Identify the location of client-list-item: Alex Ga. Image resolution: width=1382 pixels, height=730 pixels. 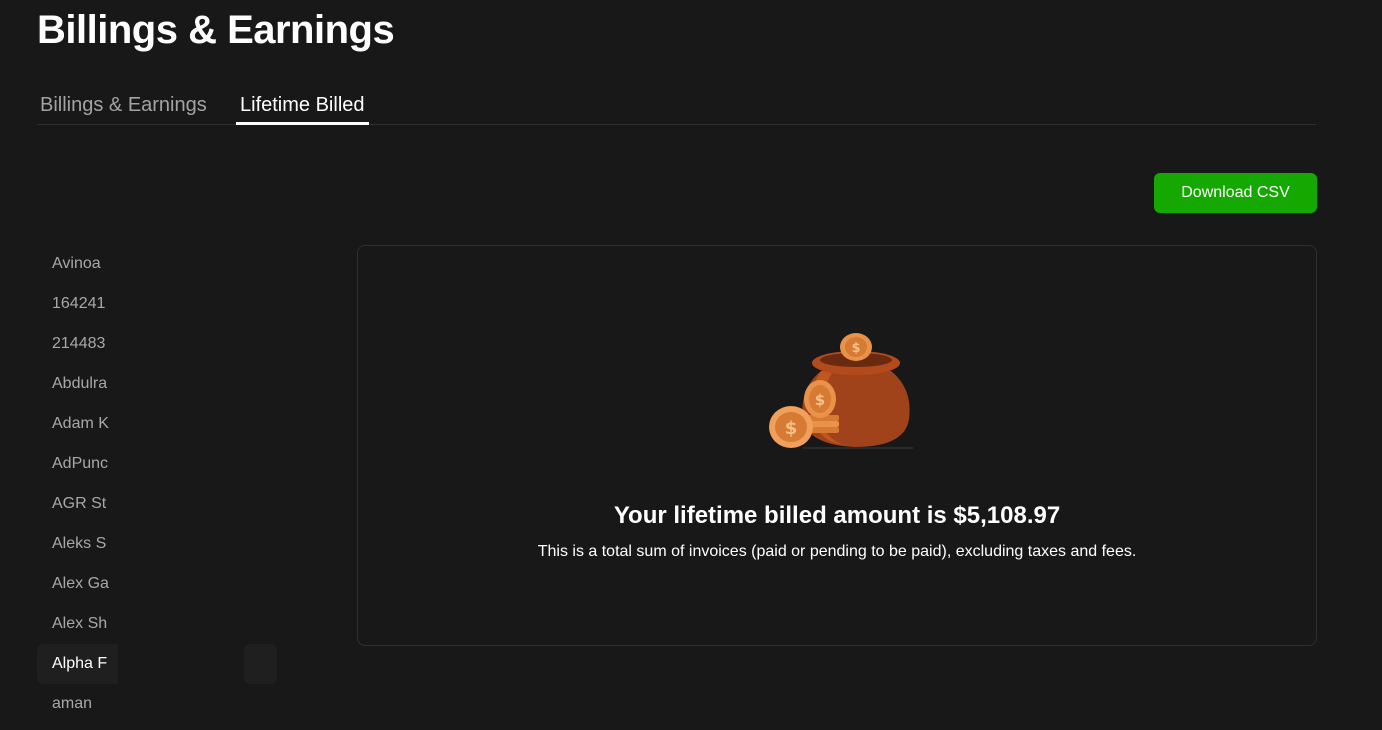
(77, 584).